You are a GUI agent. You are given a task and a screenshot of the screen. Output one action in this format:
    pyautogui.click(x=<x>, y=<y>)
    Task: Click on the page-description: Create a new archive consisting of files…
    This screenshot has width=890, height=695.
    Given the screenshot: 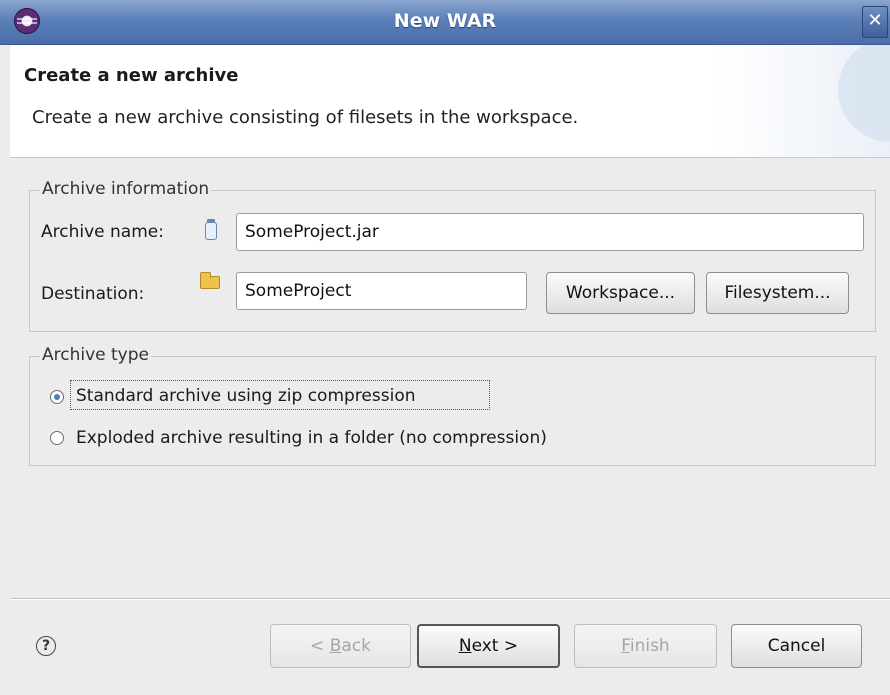 What is the action you would take?
    pyautogui.click(x=305, y=117)
    